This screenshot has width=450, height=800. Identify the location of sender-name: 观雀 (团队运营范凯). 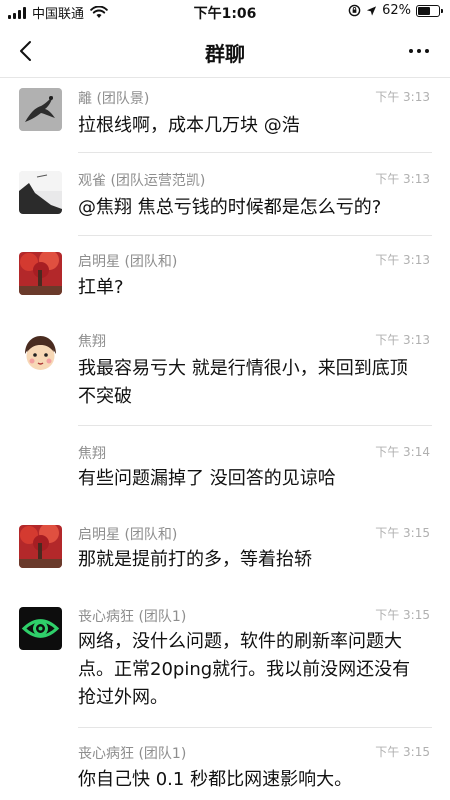
(142, 181).